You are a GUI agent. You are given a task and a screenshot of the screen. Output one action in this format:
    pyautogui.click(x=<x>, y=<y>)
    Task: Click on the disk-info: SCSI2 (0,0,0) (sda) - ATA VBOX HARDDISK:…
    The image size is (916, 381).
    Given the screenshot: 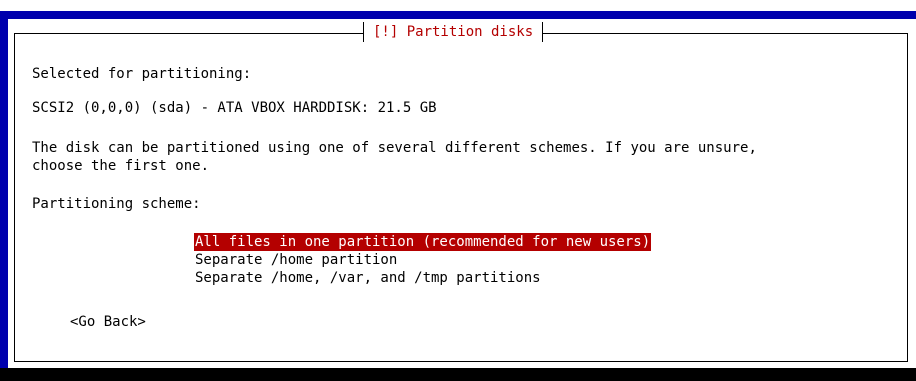 What is the action you would take?
    pyautogui.click(x=234, y=108)
    